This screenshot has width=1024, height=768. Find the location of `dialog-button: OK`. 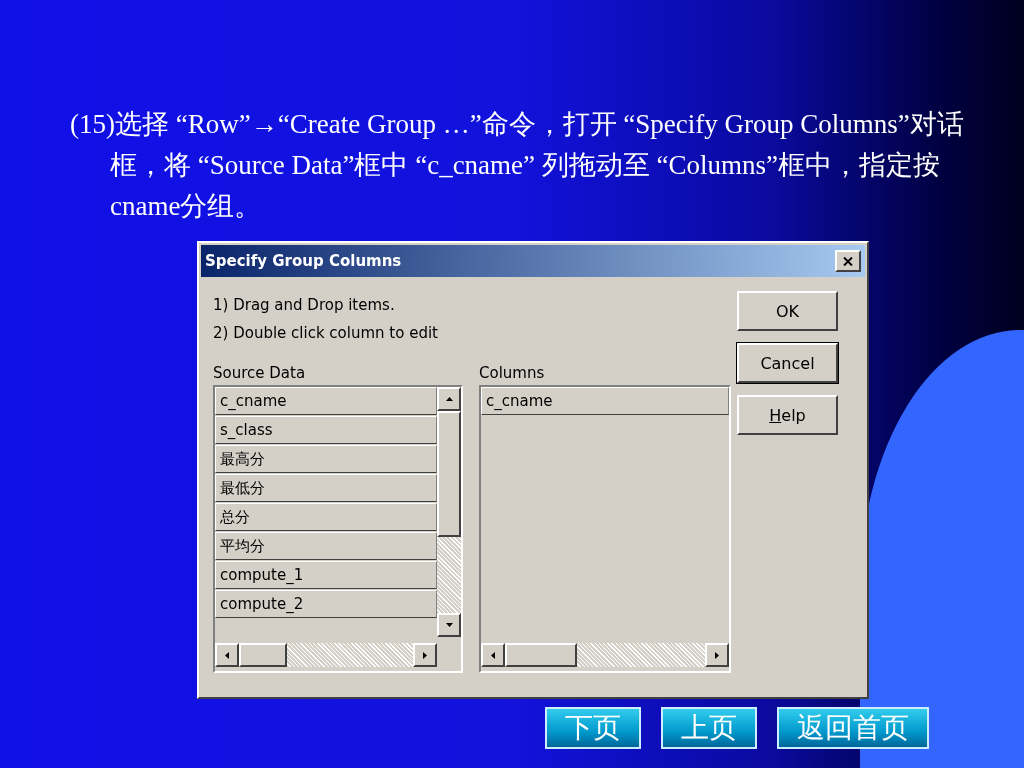

dialog-button: OK is located at coordinates (787, 311).